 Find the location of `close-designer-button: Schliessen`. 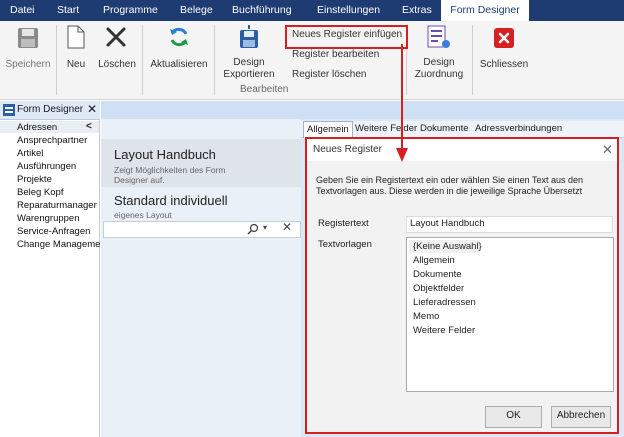

close-designer-button: Schliessen is located at coordinates (504, 51).